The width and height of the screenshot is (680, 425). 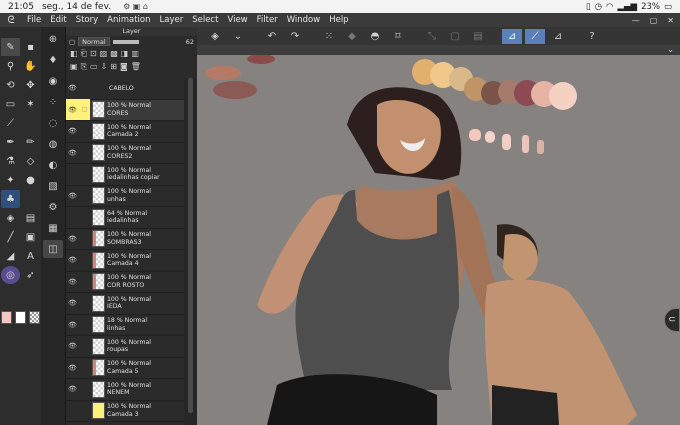 I want to click on layer-row: 👁 100 % Normal Camada 4, so click(x=125, y=261).